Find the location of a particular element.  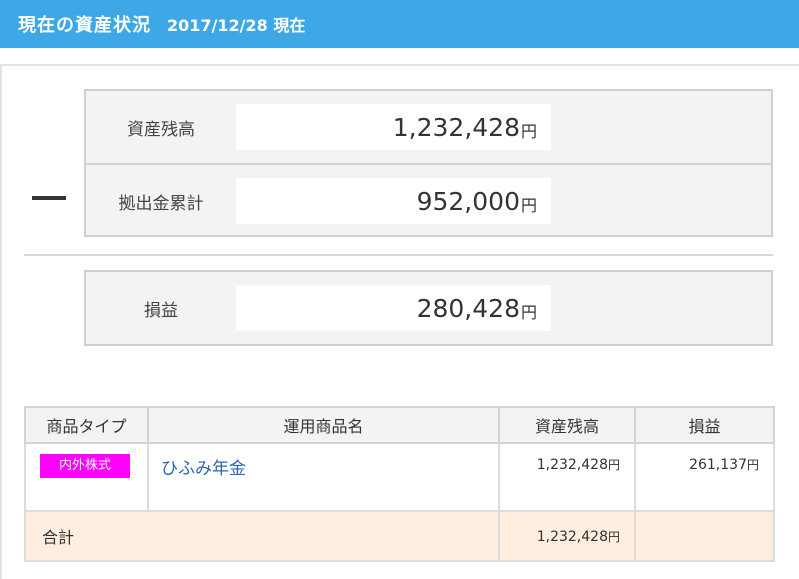

balance-row: 資産残高 1,232,428 円 is located at coordinates (428, 127).